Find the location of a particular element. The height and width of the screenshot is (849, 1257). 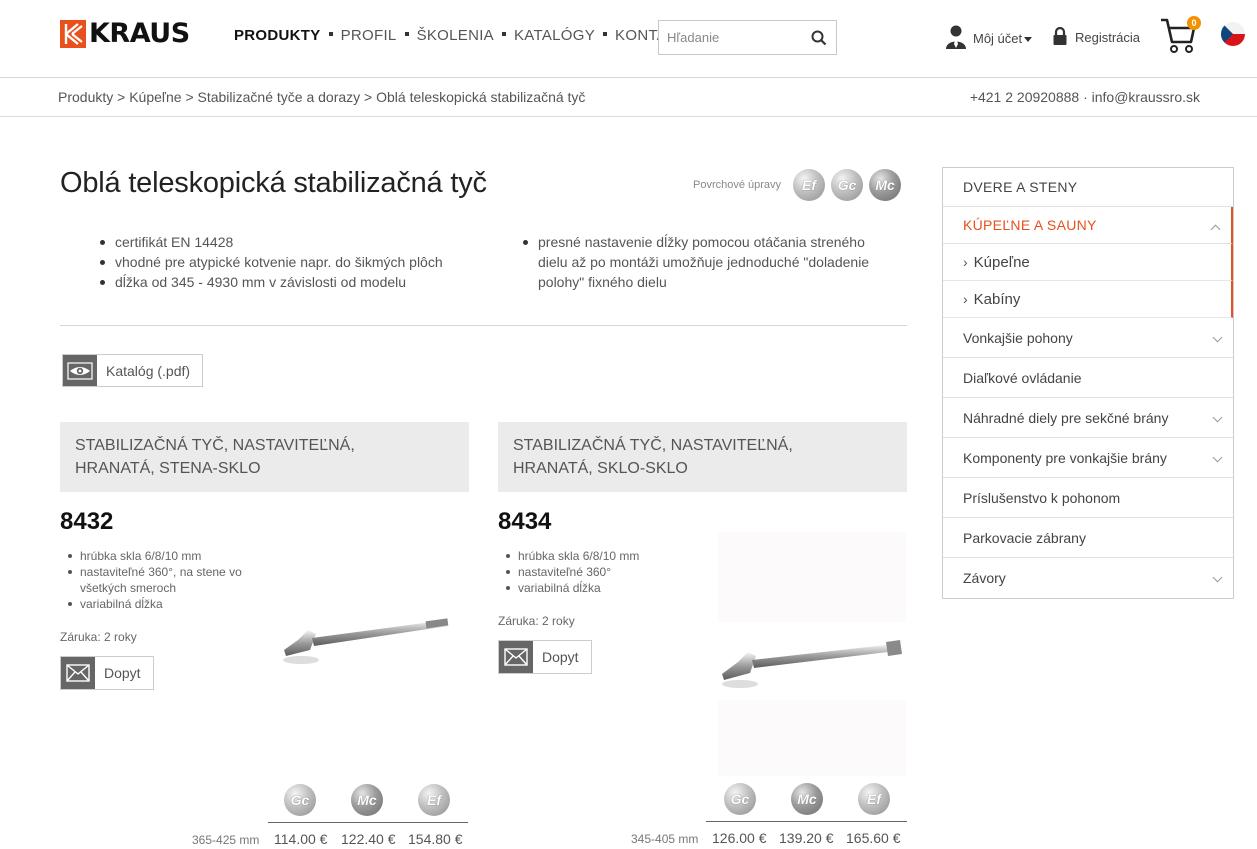

contact-info: +421 2 20920888 · info@kraussro.sk is located at coordinates (1084, 97).